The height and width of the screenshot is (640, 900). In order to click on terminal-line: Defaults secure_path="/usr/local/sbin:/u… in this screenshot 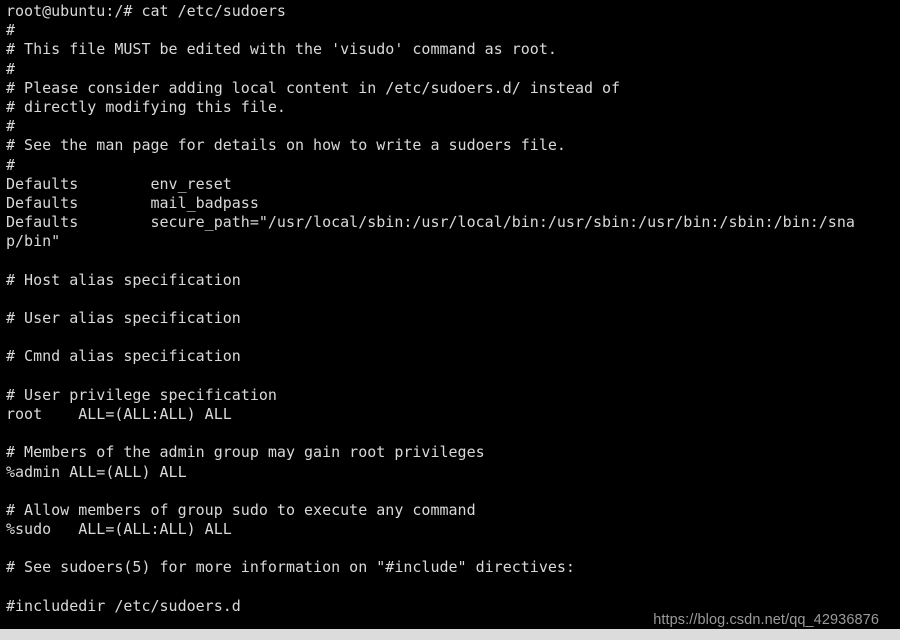, I will do `click(430, 222)`.